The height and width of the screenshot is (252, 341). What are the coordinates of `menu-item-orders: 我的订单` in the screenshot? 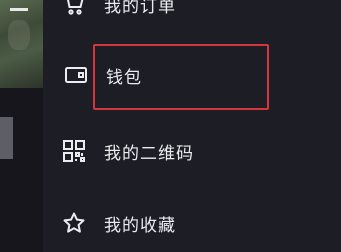 It's located at (119, 9).